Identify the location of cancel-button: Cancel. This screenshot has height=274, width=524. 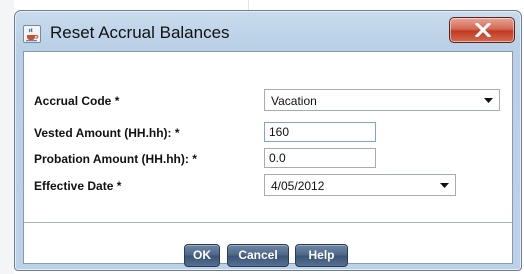
(258, 255).